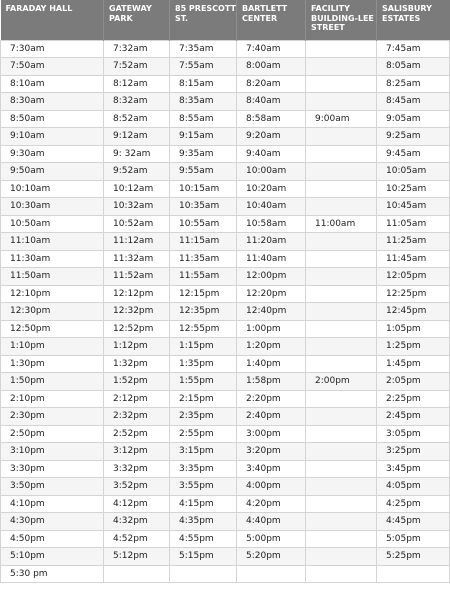 This screenshot has height=590, width=450. Describe the element at coordinates (136, 468) in the screenshot. I see `time-cell-gateway-park: 3:32pm` at that location.